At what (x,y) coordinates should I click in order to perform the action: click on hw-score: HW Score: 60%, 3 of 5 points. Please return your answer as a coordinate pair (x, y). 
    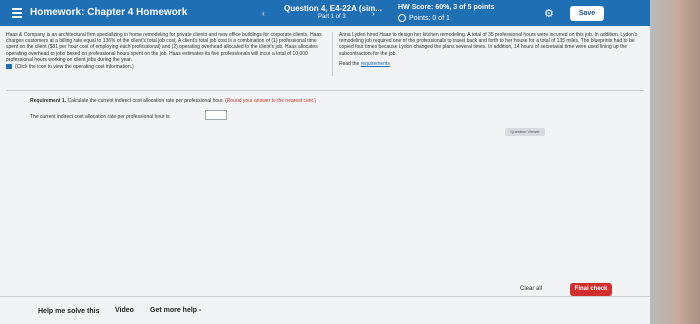
    Looking at the image, I should click on (446, 7).